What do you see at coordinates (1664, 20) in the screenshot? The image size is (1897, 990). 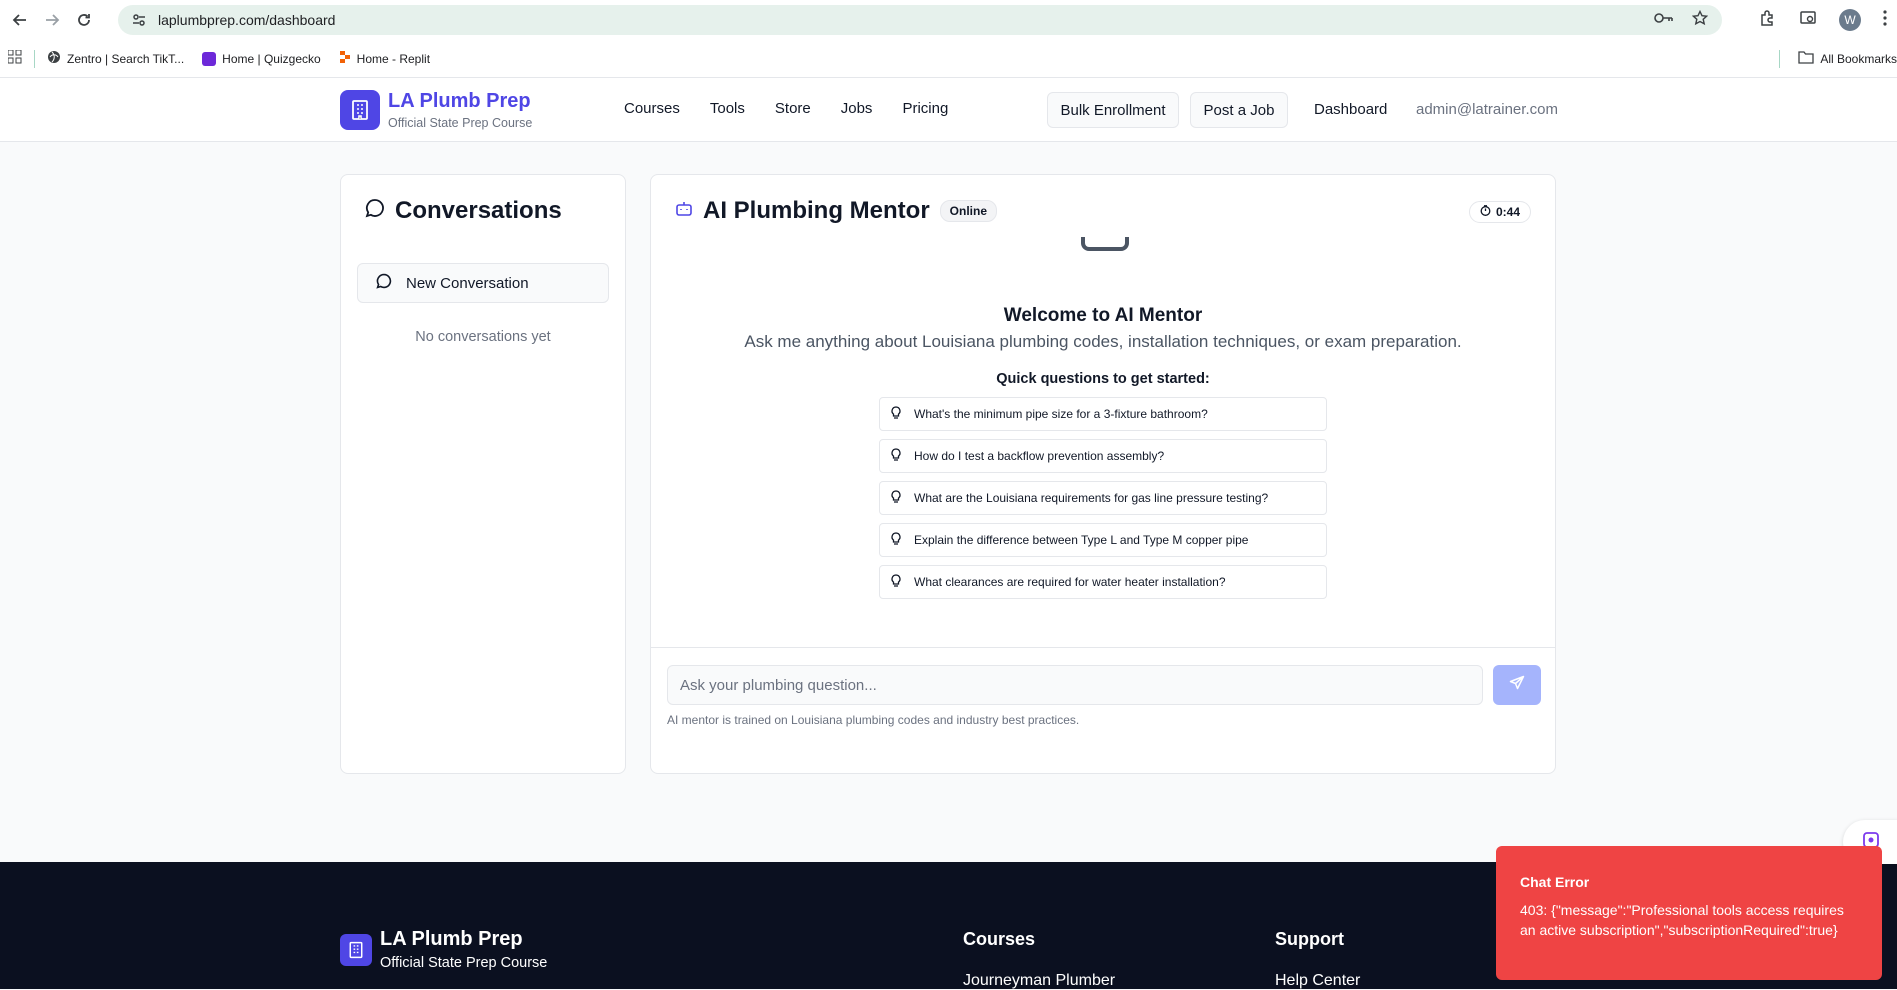 I see `password-key-icon` at bounding box center [1664, 20].